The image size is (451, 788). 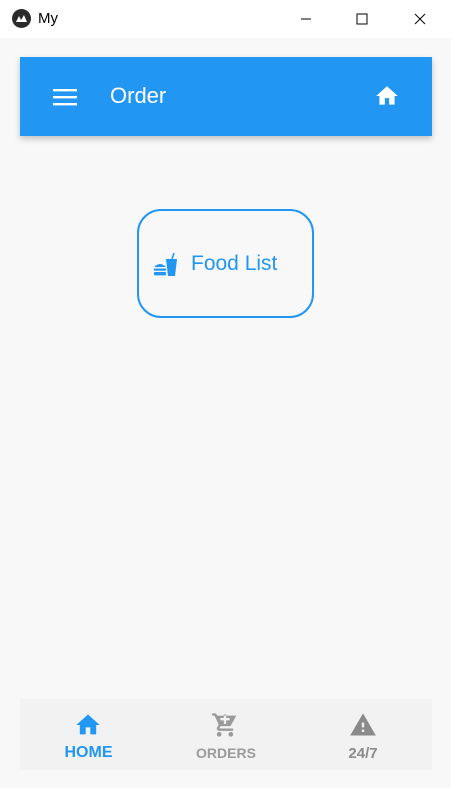 I want to click on food-icon, so click(x=166, y=264).